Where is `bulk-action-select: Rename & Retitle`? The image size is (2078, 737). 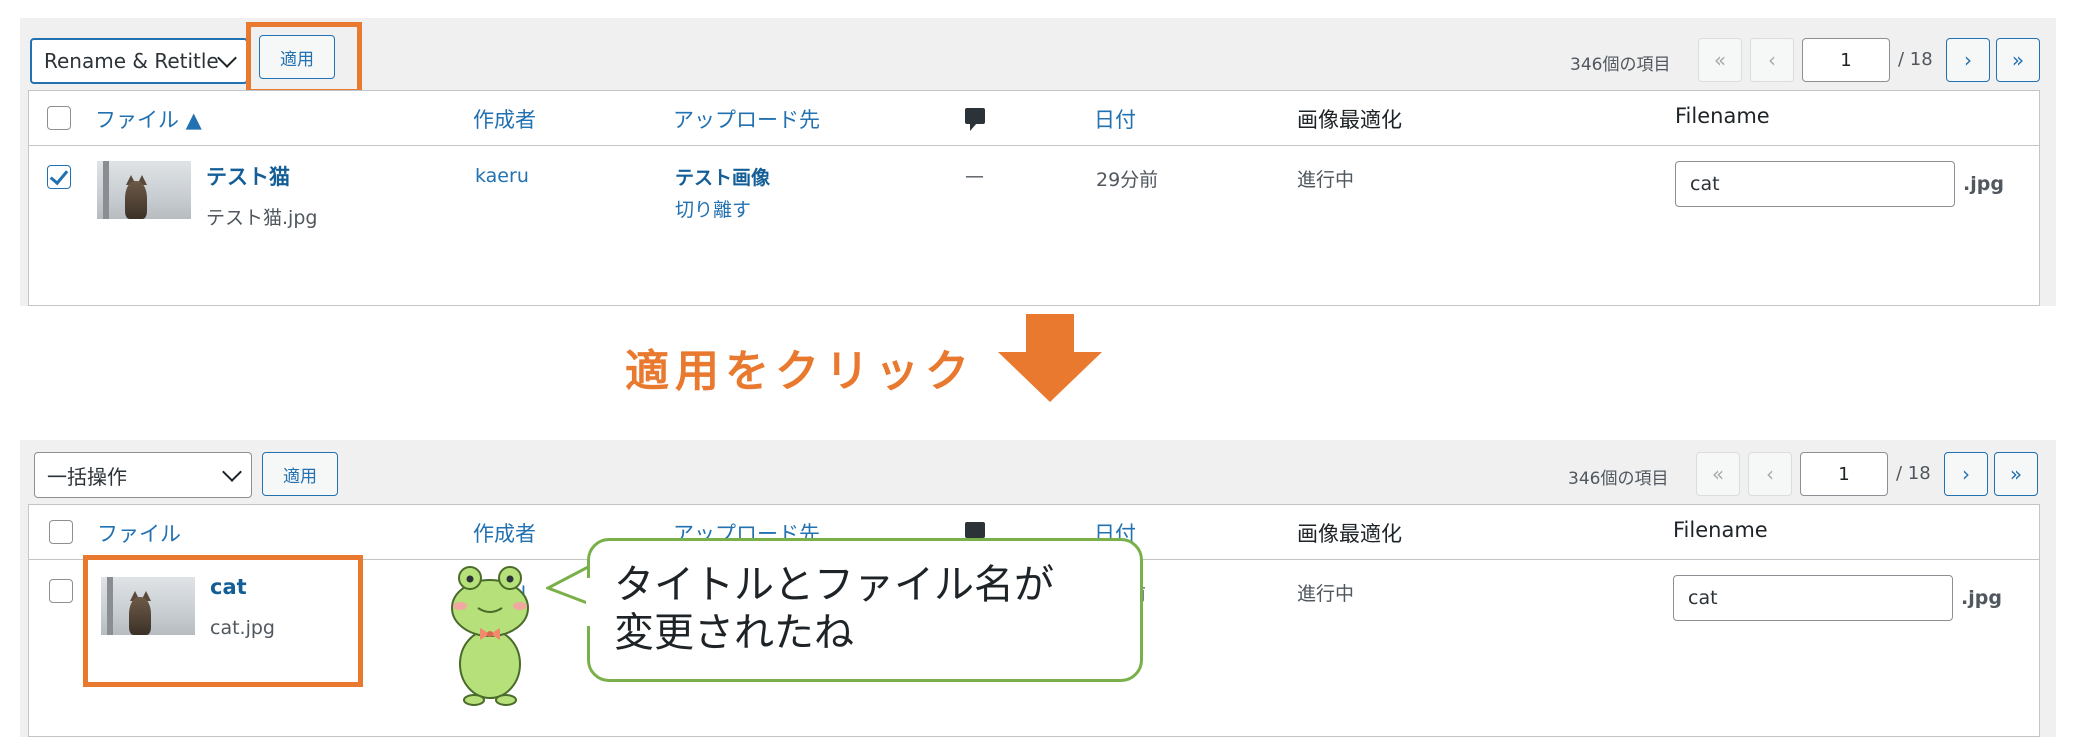
bulk-action-select: Rename & Retitle is located at coordinates (139, 61).